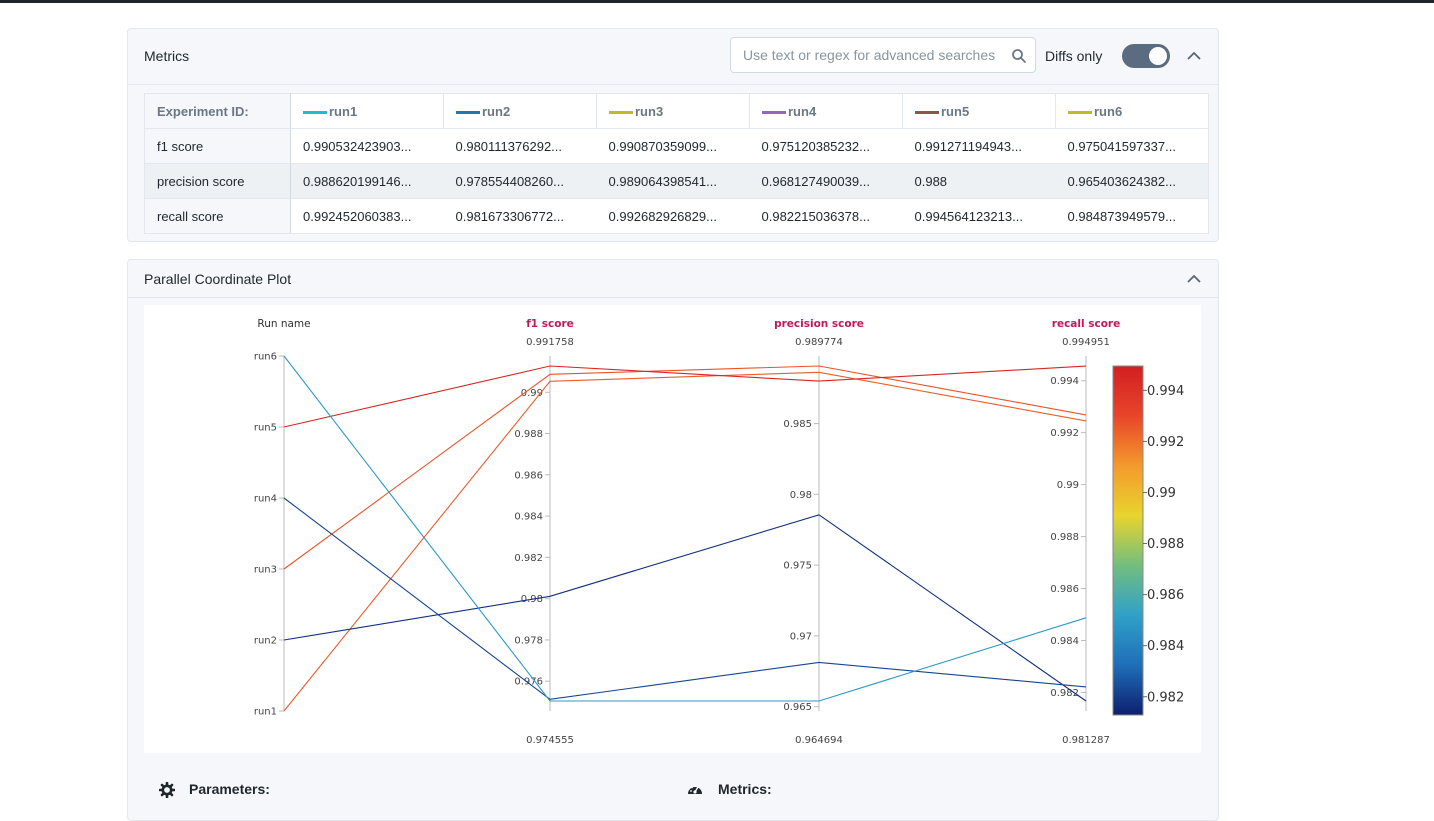  Describe the element at coordinates (797, 566) in the screenshot. I see `pcp-tick-label: 0.975` at that location.